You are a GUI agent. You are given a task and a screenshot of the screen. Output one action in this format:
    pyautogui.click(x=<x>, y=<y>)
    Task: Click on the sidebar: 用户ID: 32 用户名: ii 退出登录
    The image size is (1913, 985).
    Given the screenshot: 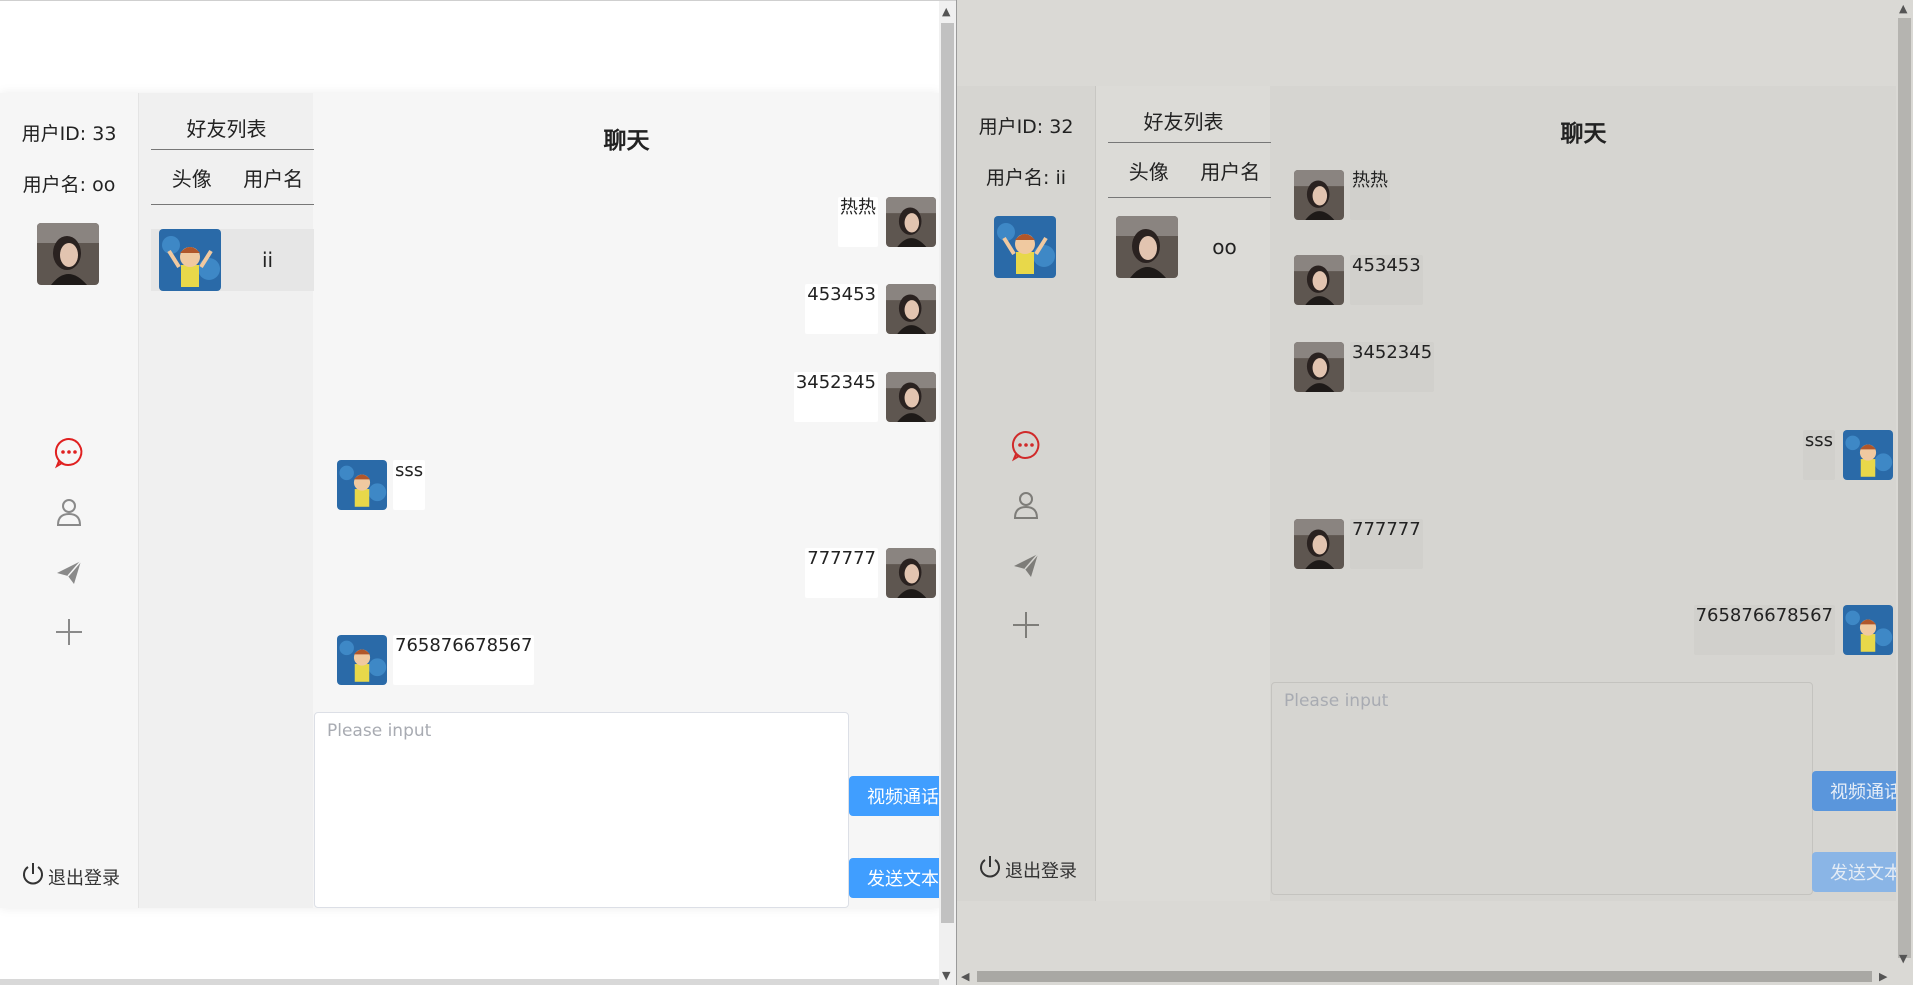 What is the action you would take?
    pyautogui.click(x=1026, y=493)
    